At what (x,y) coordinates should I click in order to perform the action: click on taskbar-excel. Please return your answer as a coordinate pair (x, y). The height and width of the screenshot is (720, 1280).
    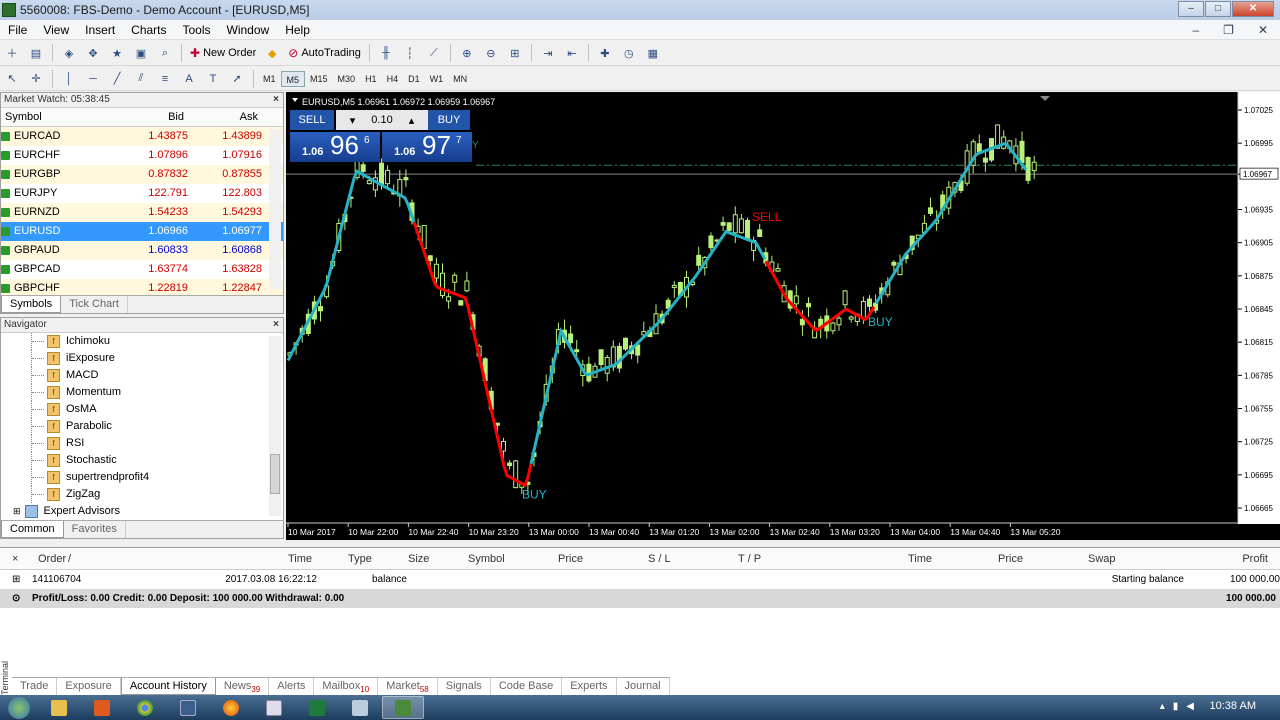
    Looking at the image, I should click on (317, 707).